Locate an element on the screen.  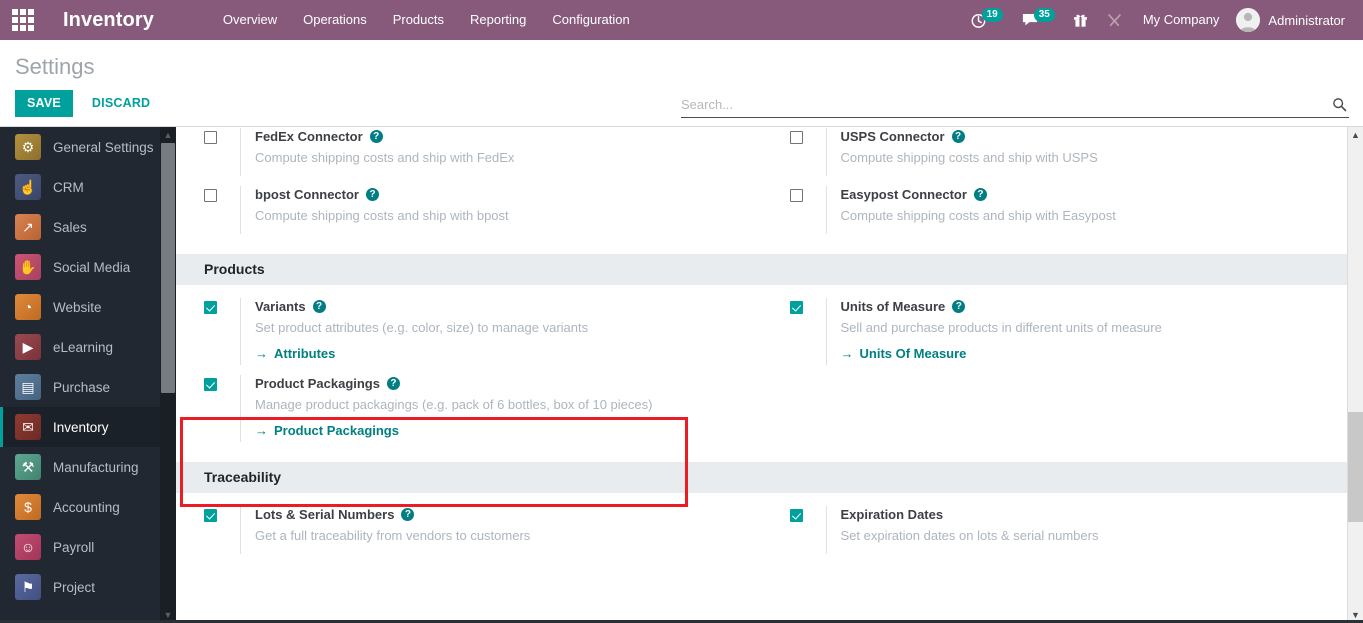
sidebar-item-general-settings: ⚙ General Settings is located at coordinates (88, 147).